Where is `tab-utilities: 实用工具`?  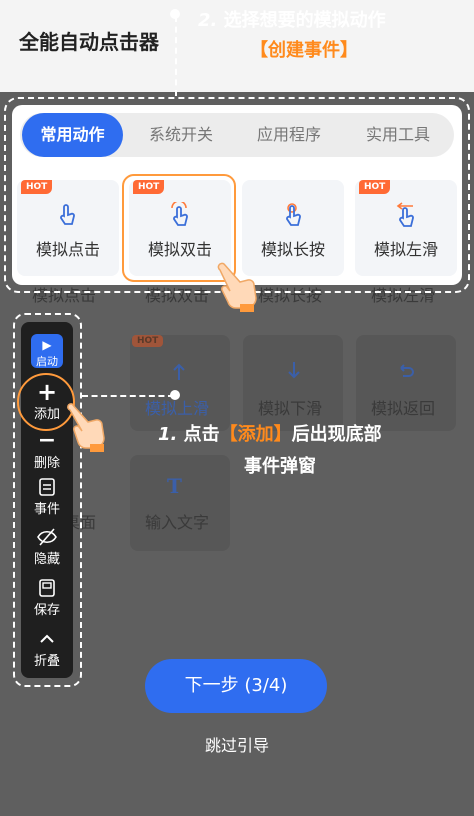
tab-utilities: 实用工具 is located at coordinates (398, 135).